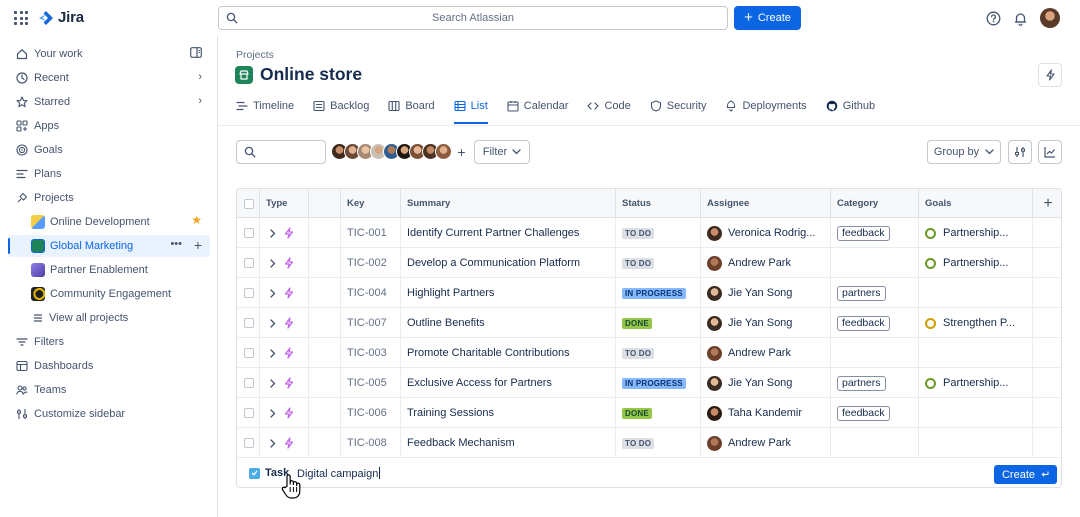 The image size is (1080, 517). I want to click on issue-key: TIC-007, so click(371, 323).